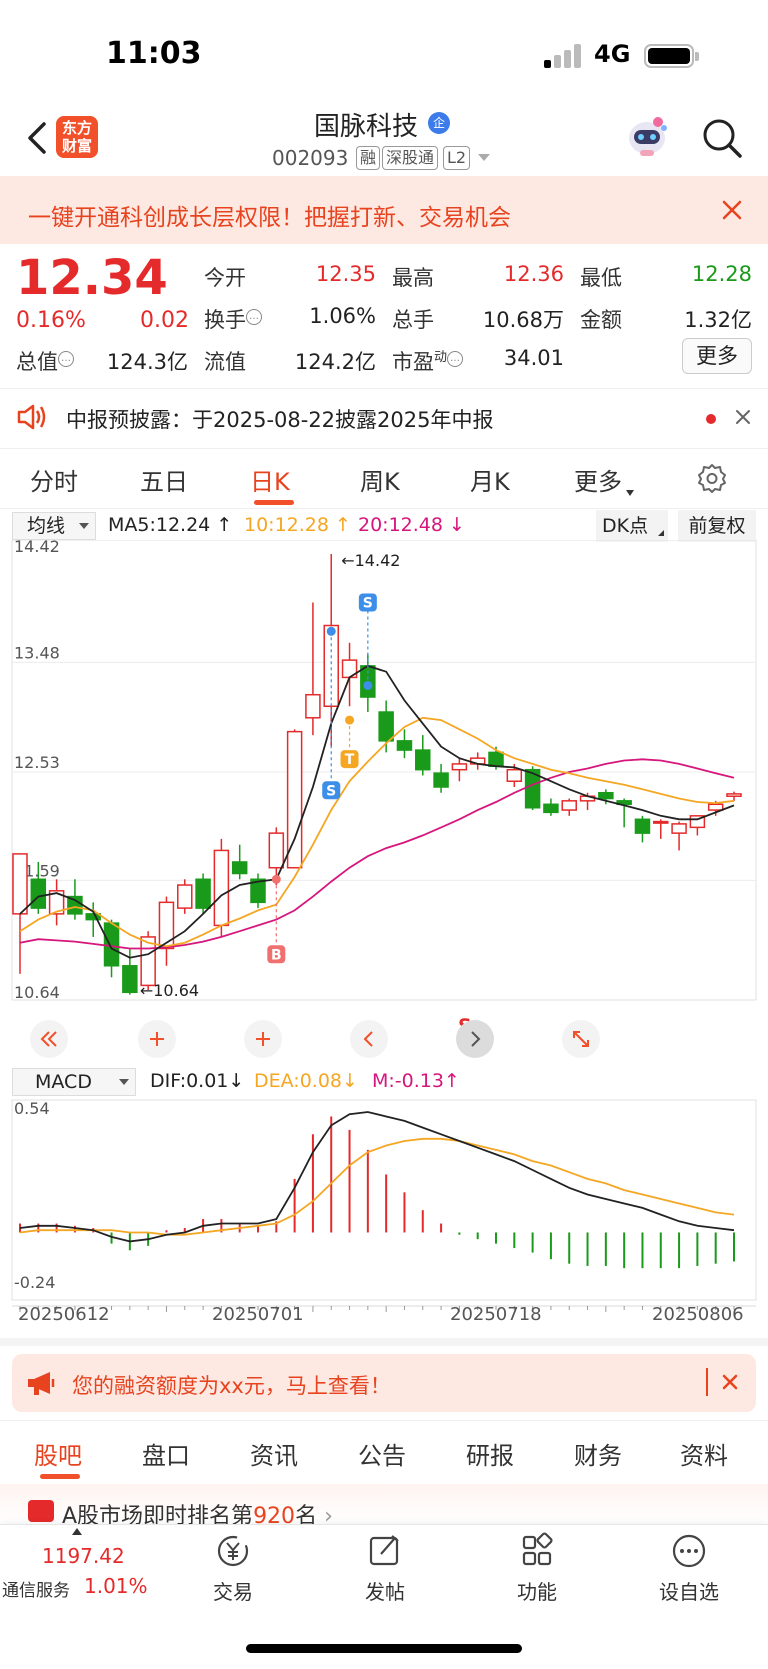 The image size is (768, 1669). Describe the element at coordinates (166, 1453) in the screenshot. I see `tab-orderbook: 盘口` at that location.